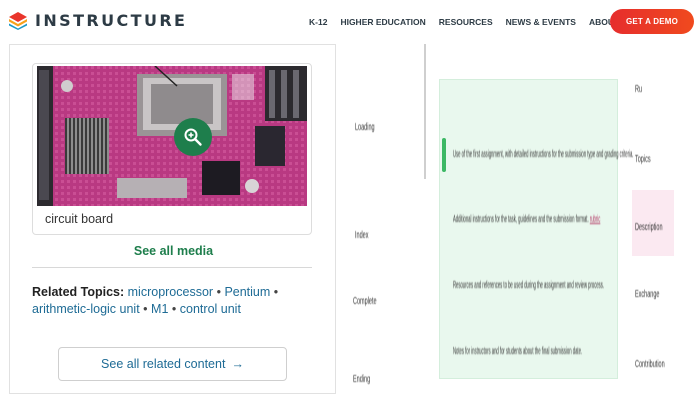  What do you see at coordinates (639, 89) in the screenshot?
I see `right-label: Ru` at bounding box center [639, 89].